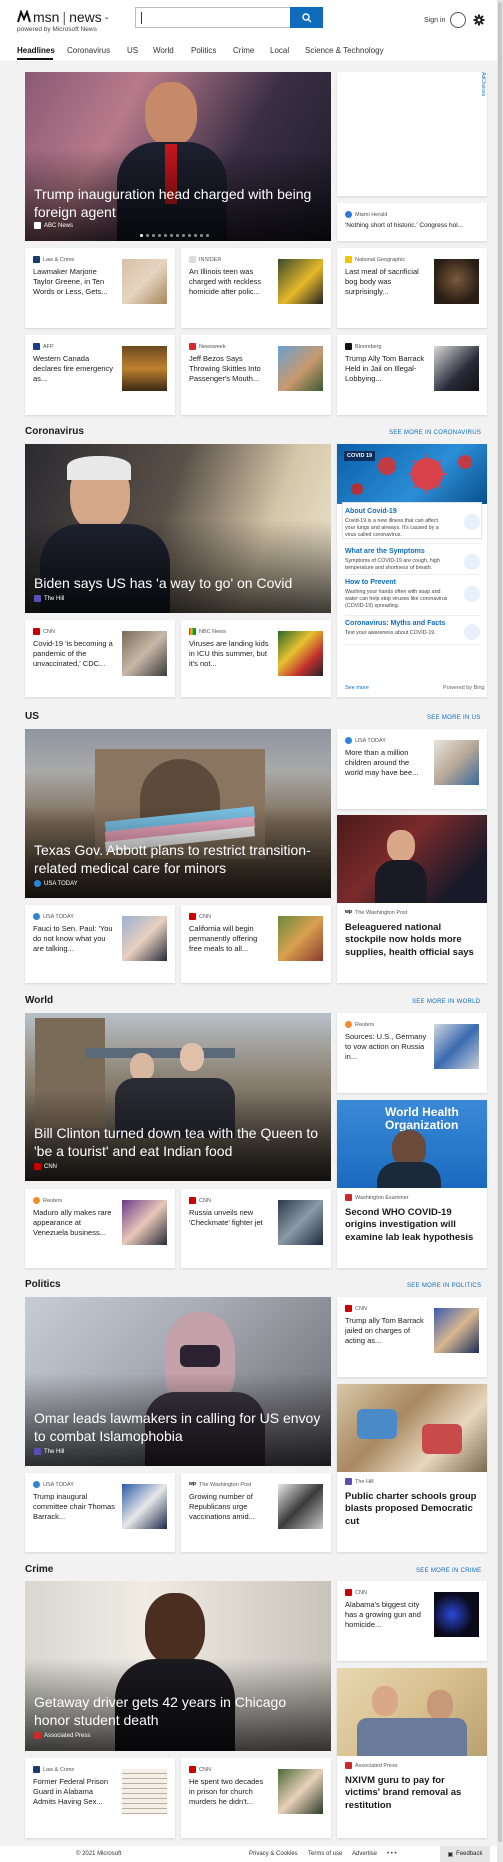  Describe the element at coordinates (99, 468) in the screenshot. I see `hero-photo-hair` at that location.